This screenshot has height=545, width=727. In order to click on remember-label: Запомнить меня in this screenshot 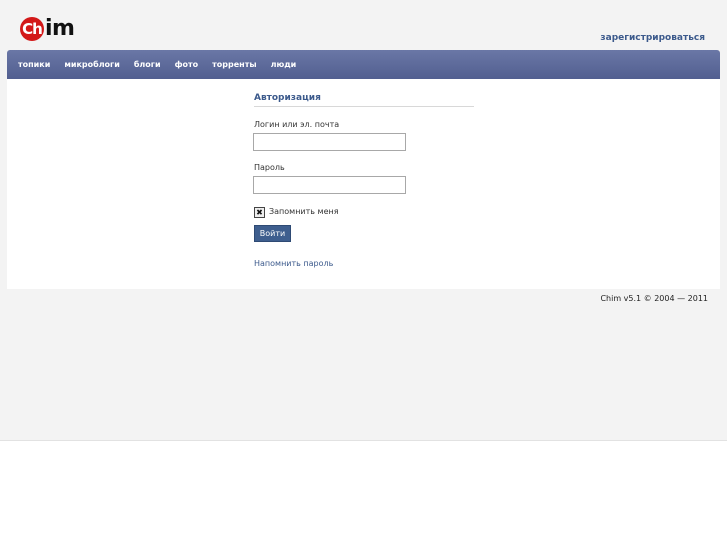, I will do `click(304, 211)`.